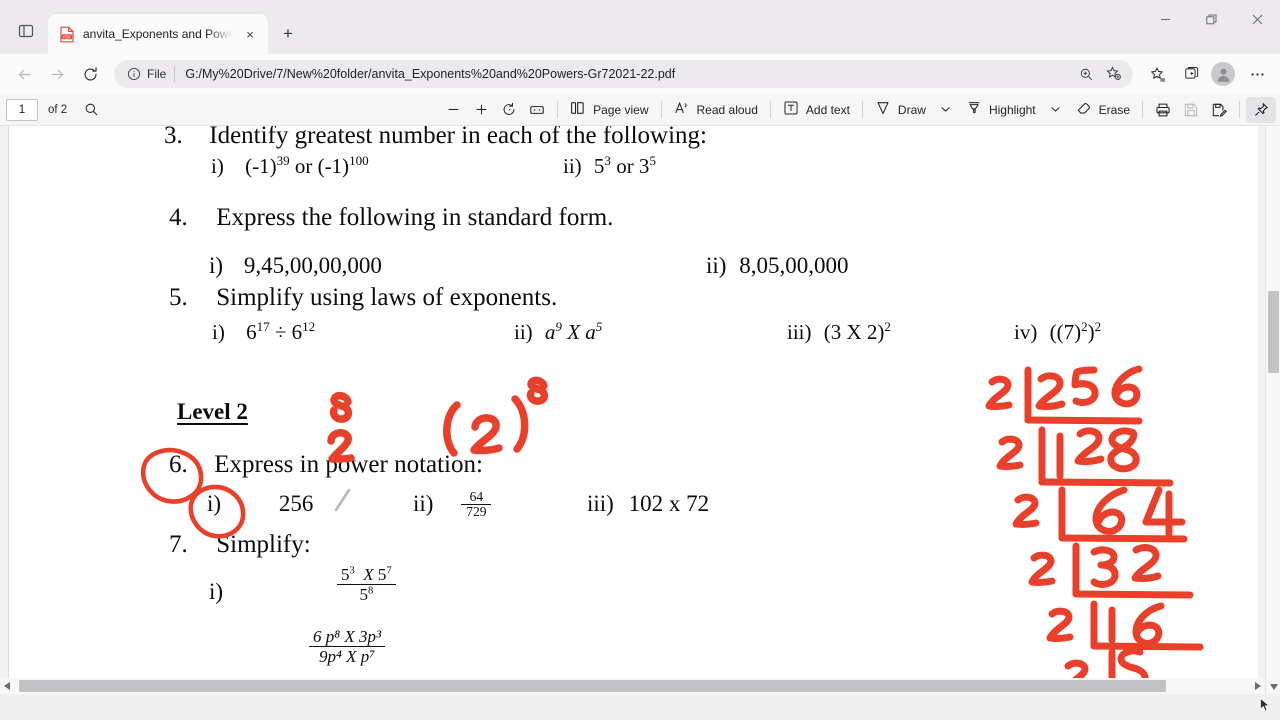  Describe the element at coordinates (640, 27) in the screenshot. I see `browser-title-bar: PDF anvita_Exponents and Powers-Gr × +` at that location.